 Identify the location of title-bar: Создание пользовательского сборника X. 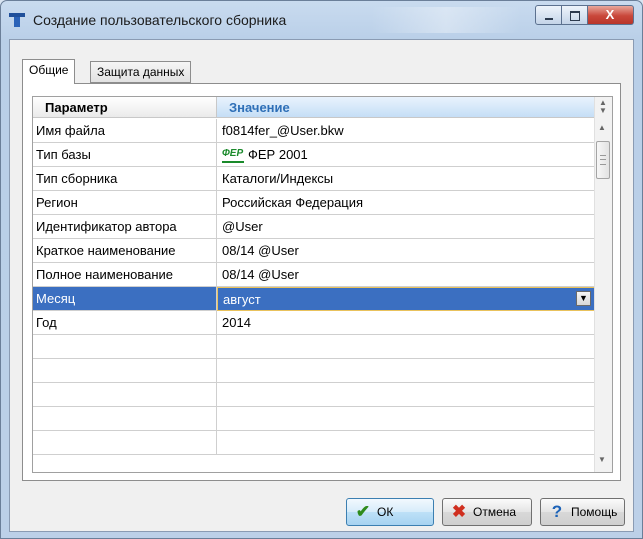
(321, 20).